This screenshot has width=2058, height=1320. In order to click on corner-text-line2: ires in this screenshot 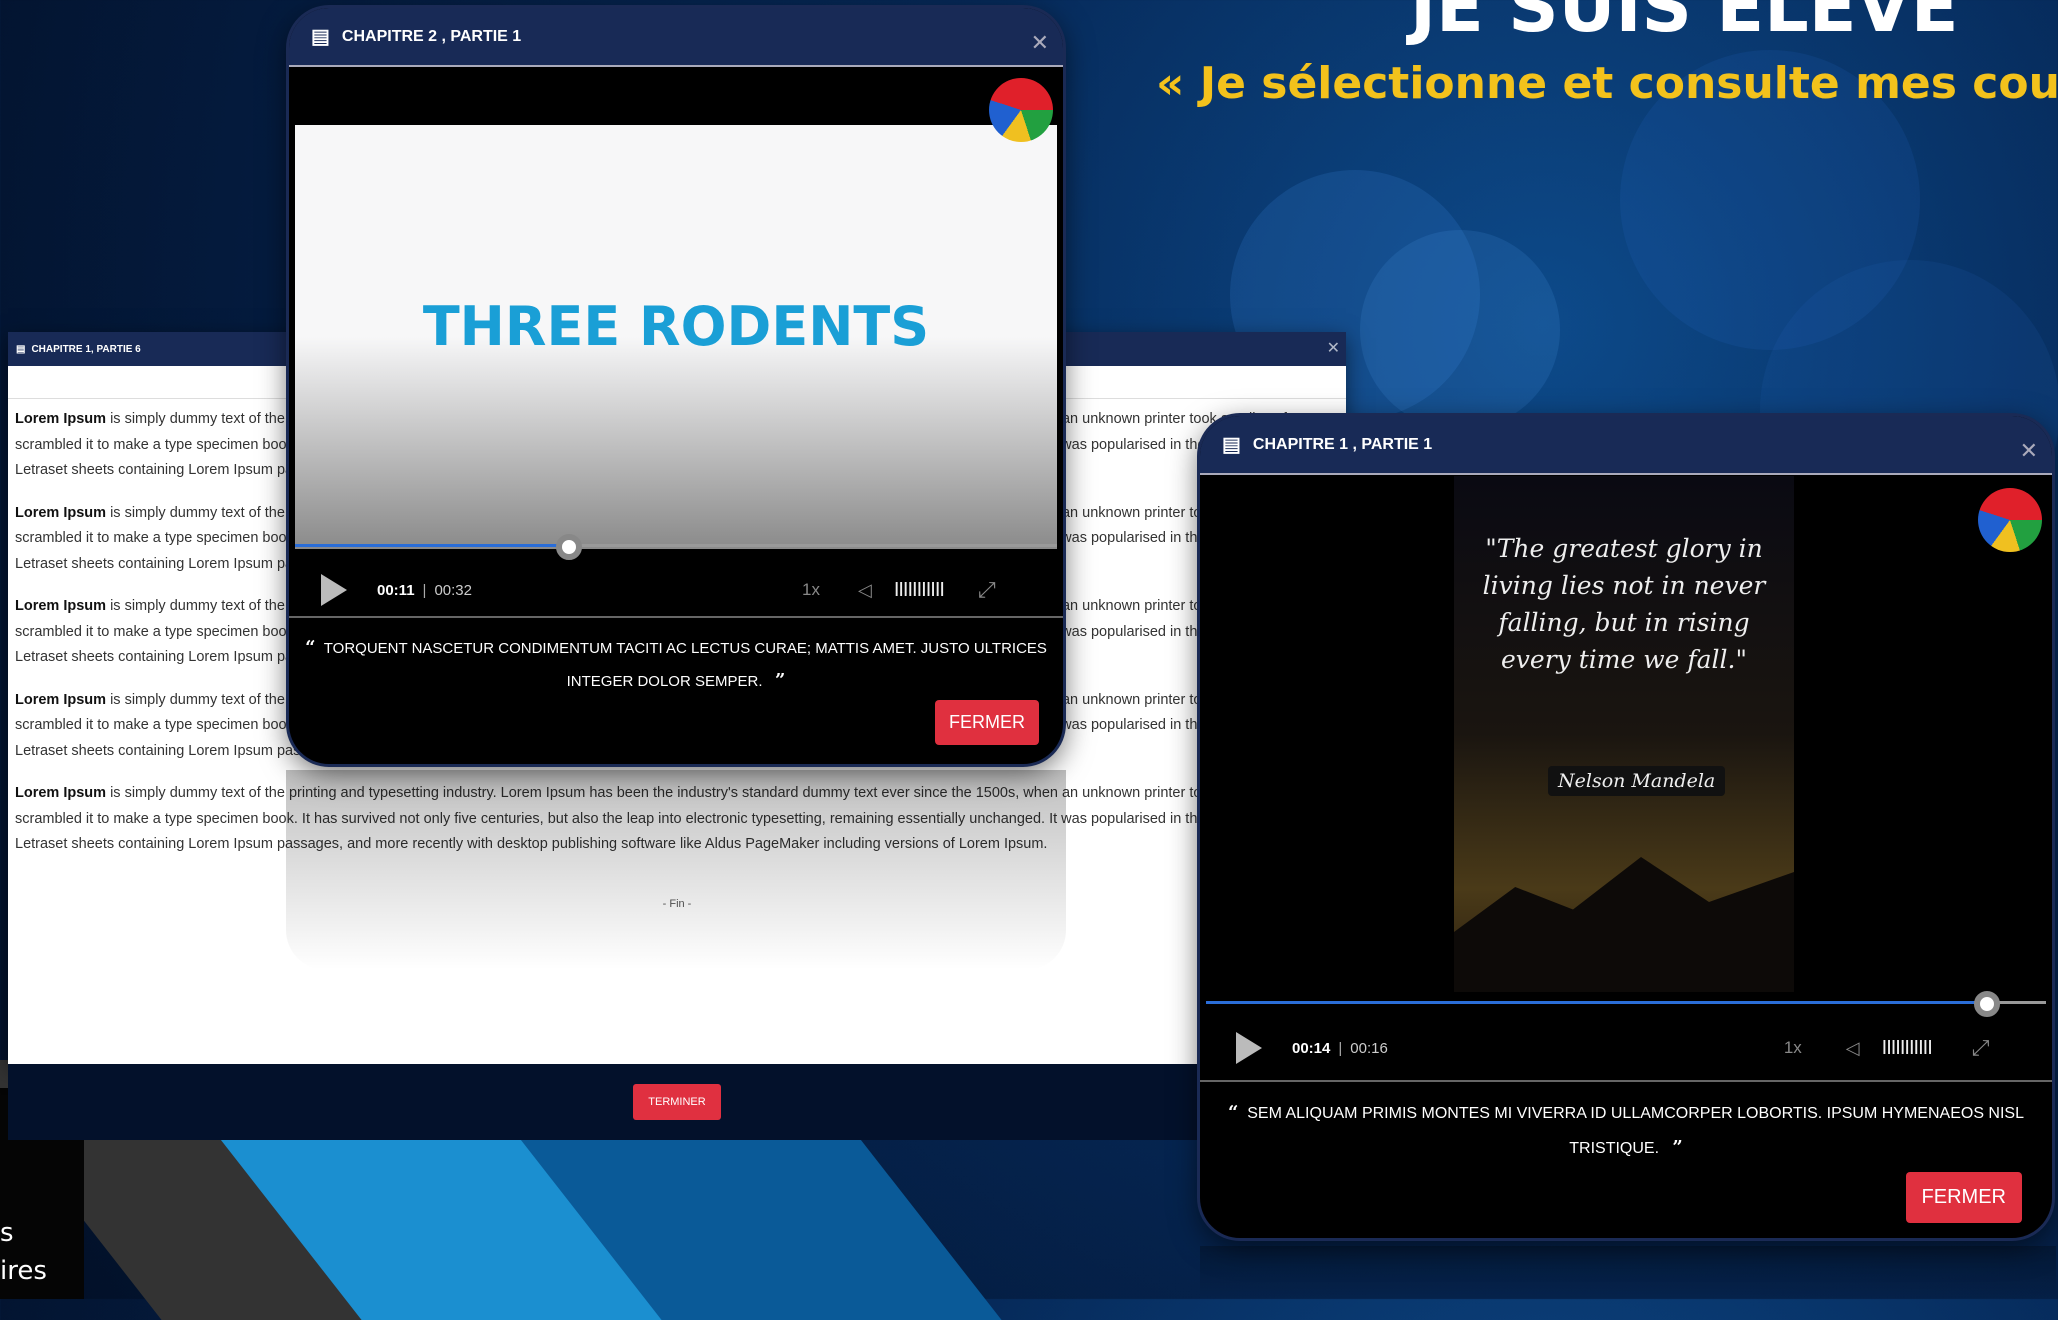, I will do `click(23, 1271)`.